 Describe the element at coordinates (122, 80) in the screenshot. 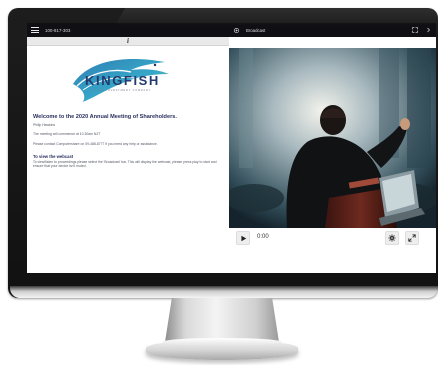

I see `logo-wordmark: KINGFISH` at that location.